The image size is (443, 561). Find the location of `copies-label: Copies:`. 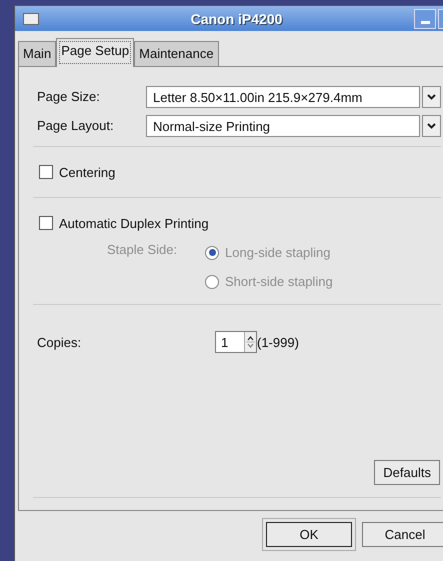

copies-label: Copies: is located at coordinates (59, 342).